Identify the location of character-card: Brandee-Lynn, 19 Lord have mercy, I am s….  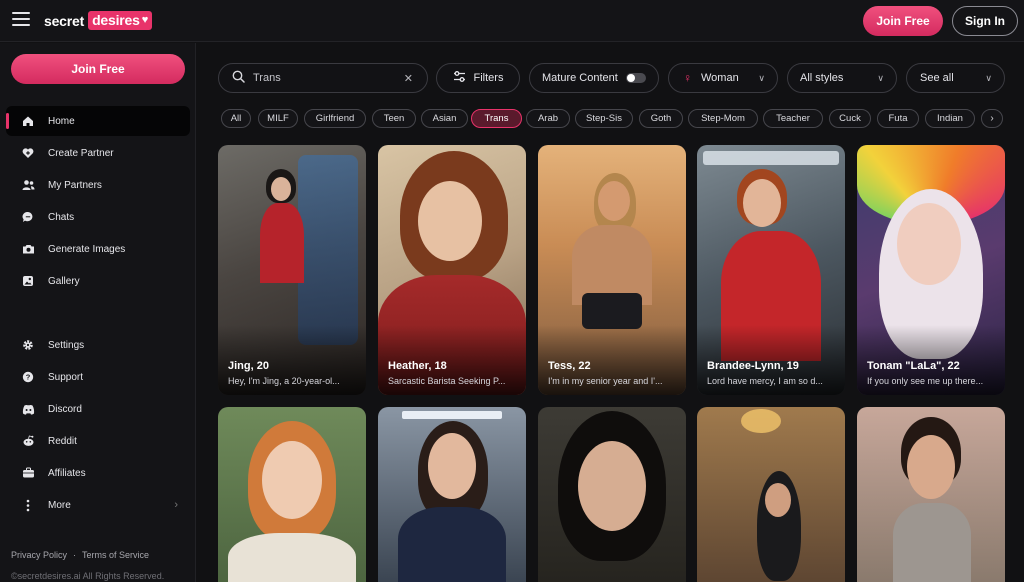
(771, 270).